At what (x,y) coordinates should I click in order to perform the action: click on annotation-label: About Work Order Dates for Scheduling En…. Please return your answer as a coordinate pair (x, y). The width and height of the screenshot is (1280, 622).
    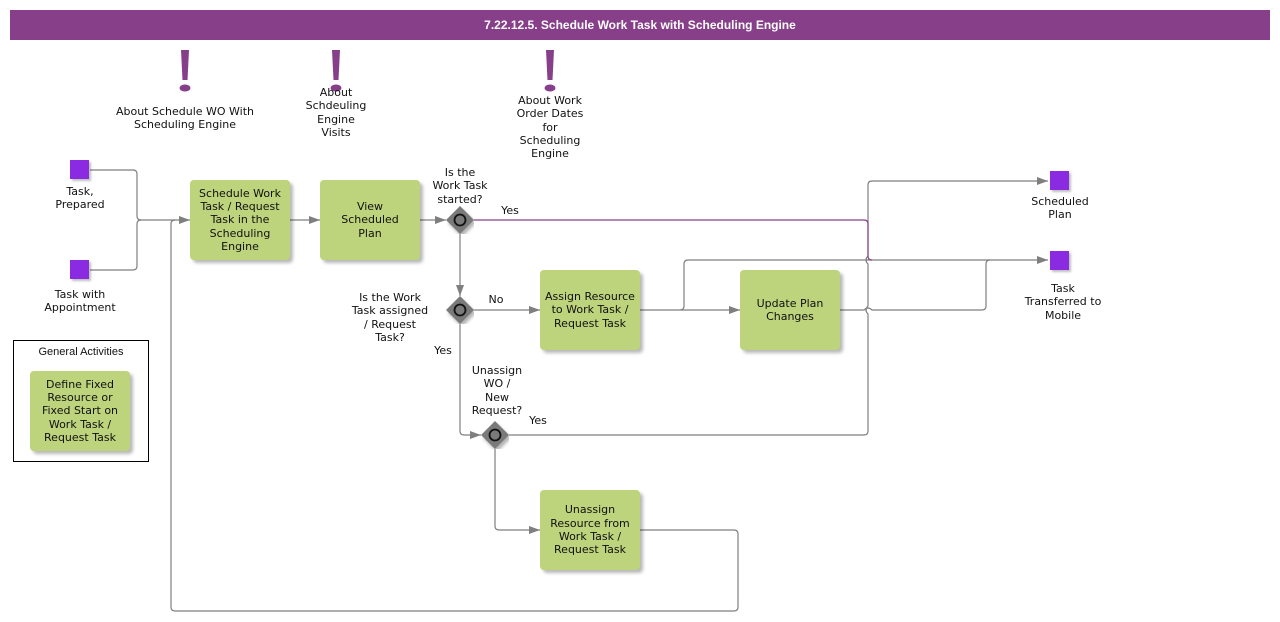
    Looking at the image, I should click on (550, 127).